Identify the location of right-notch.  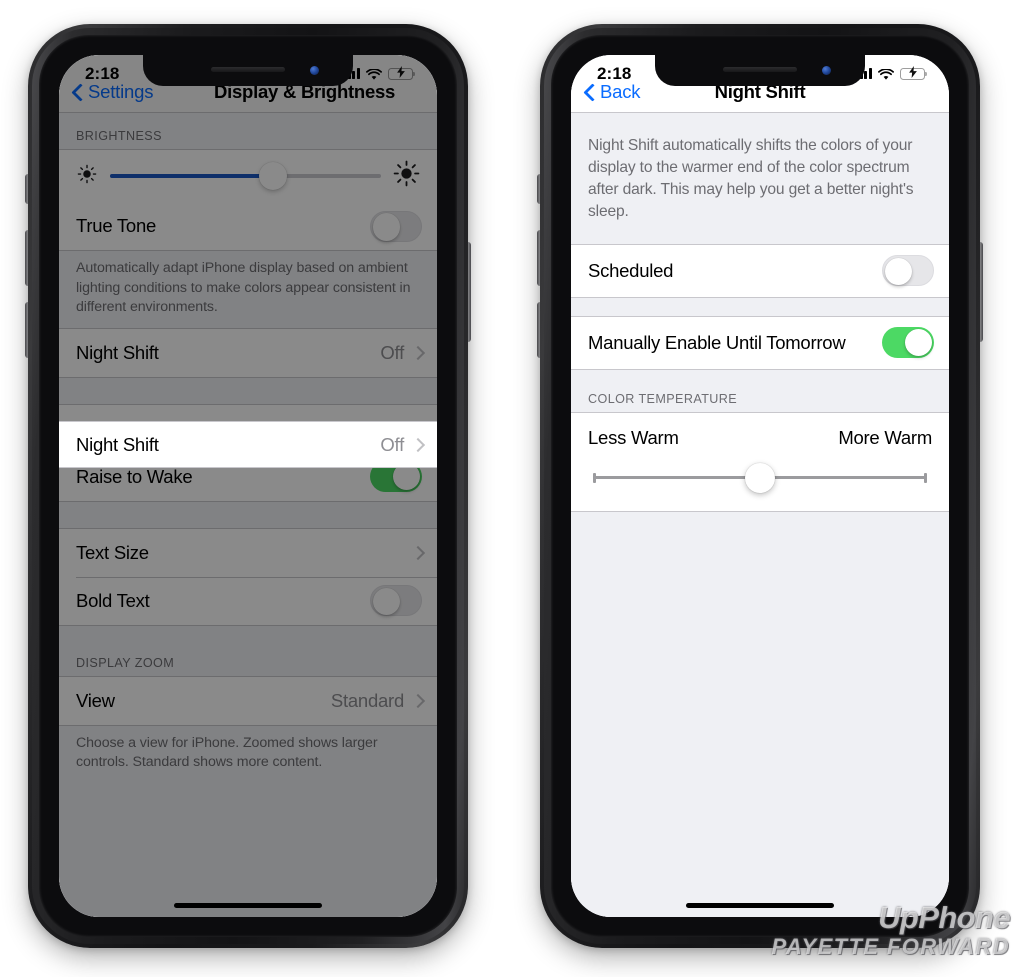
(760, 70).